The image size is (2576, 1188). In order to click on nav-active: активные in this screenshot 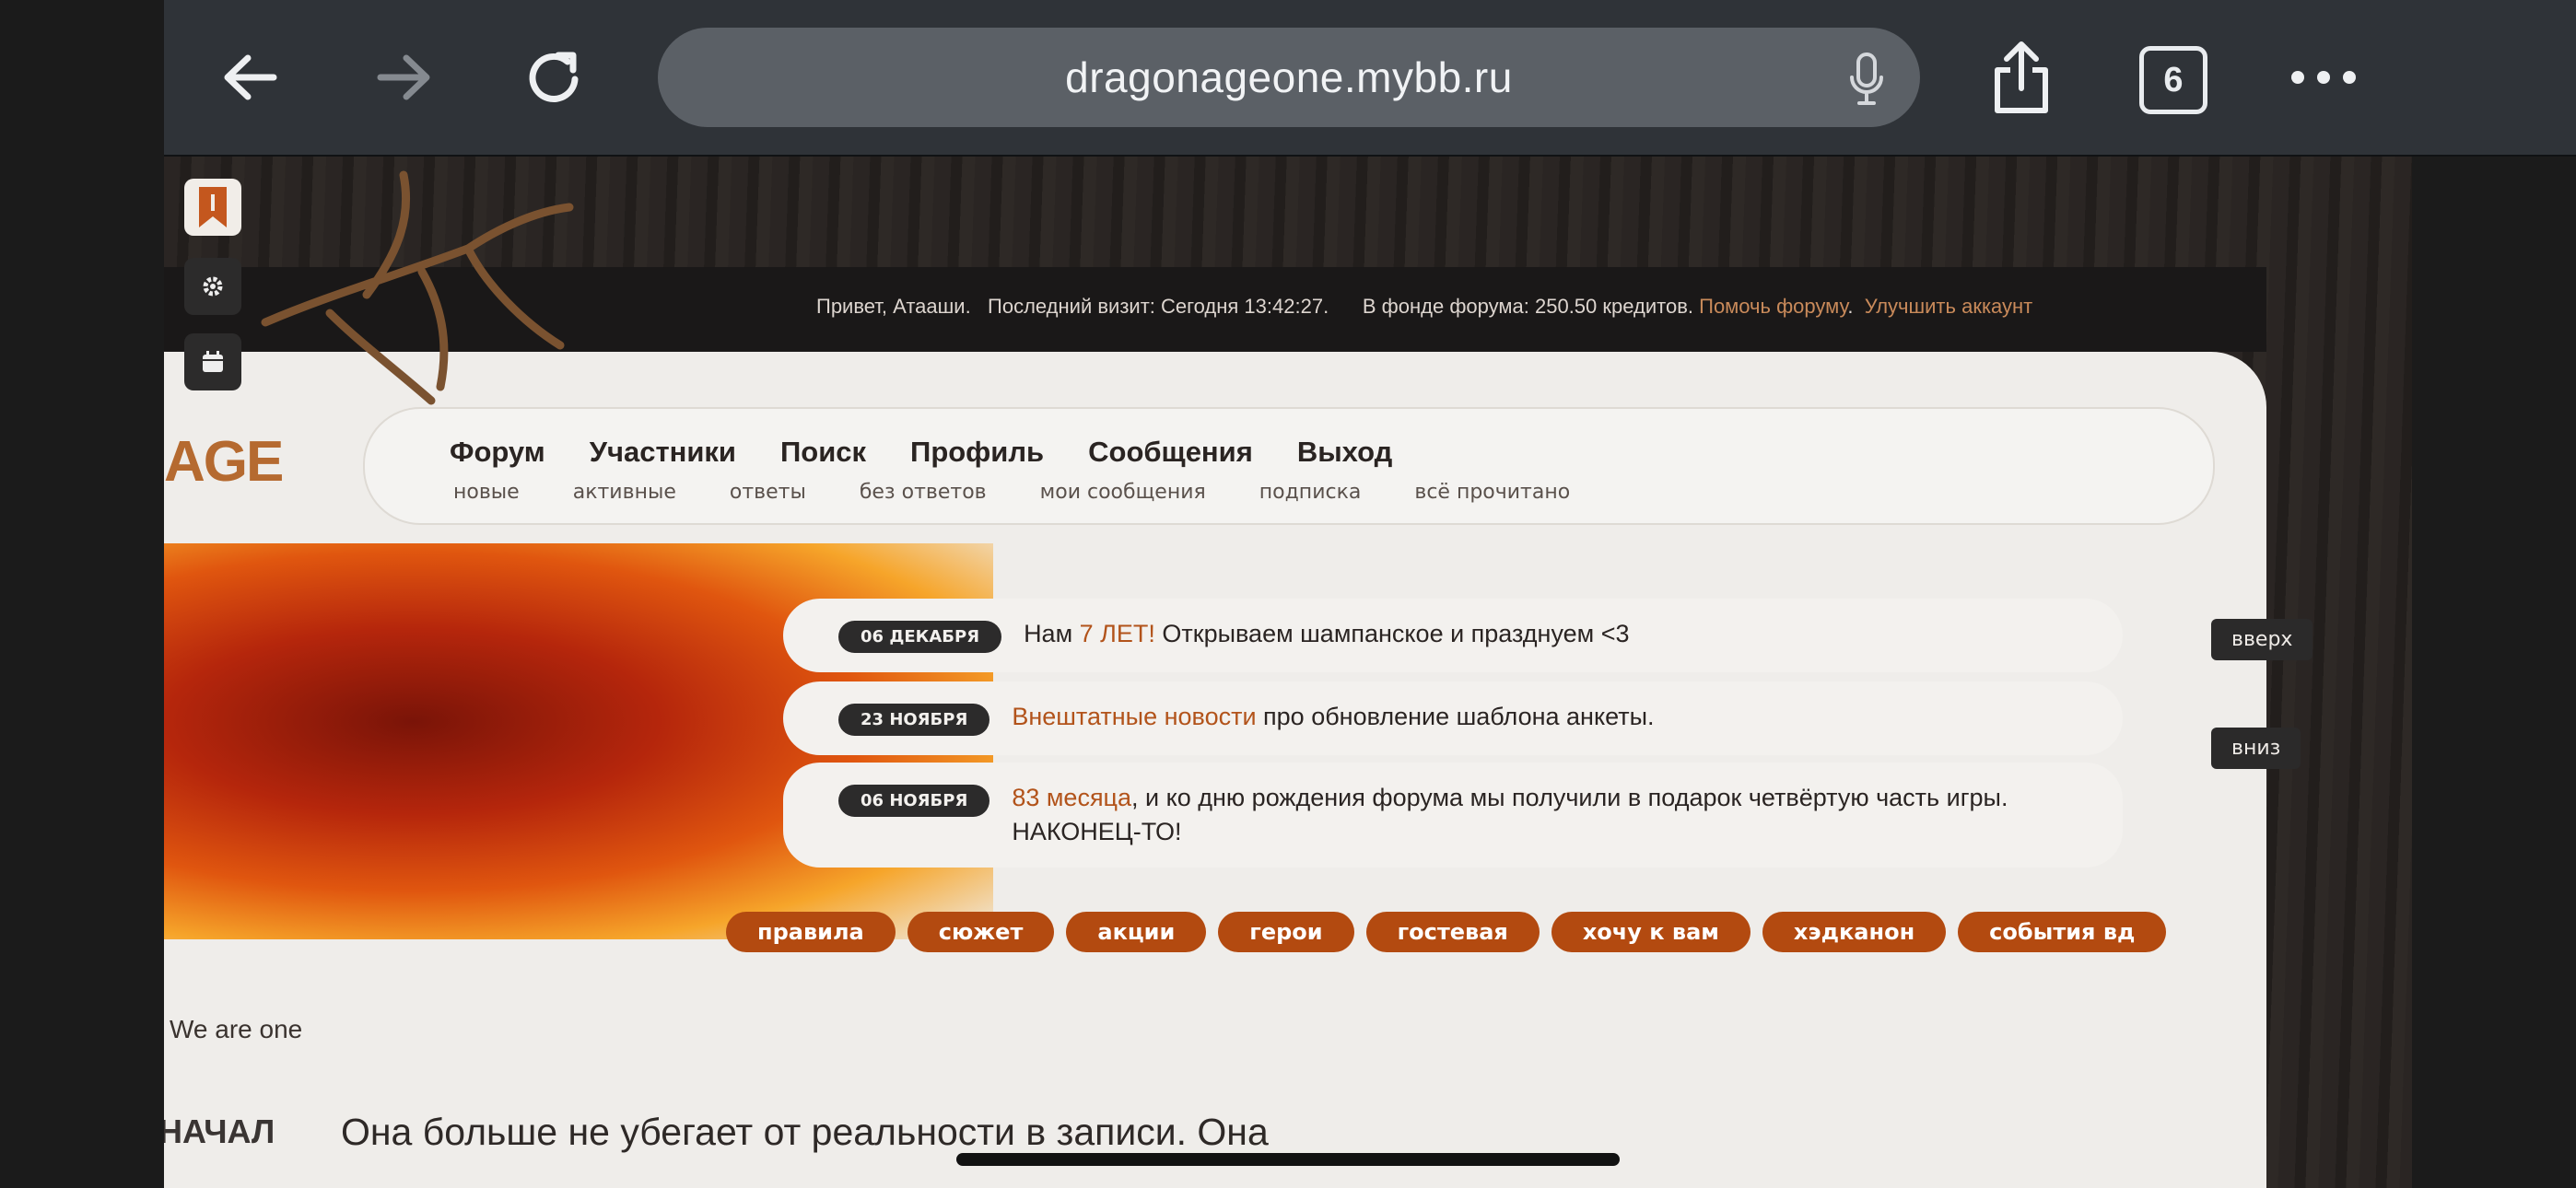, I will do `click(624, 493)`.